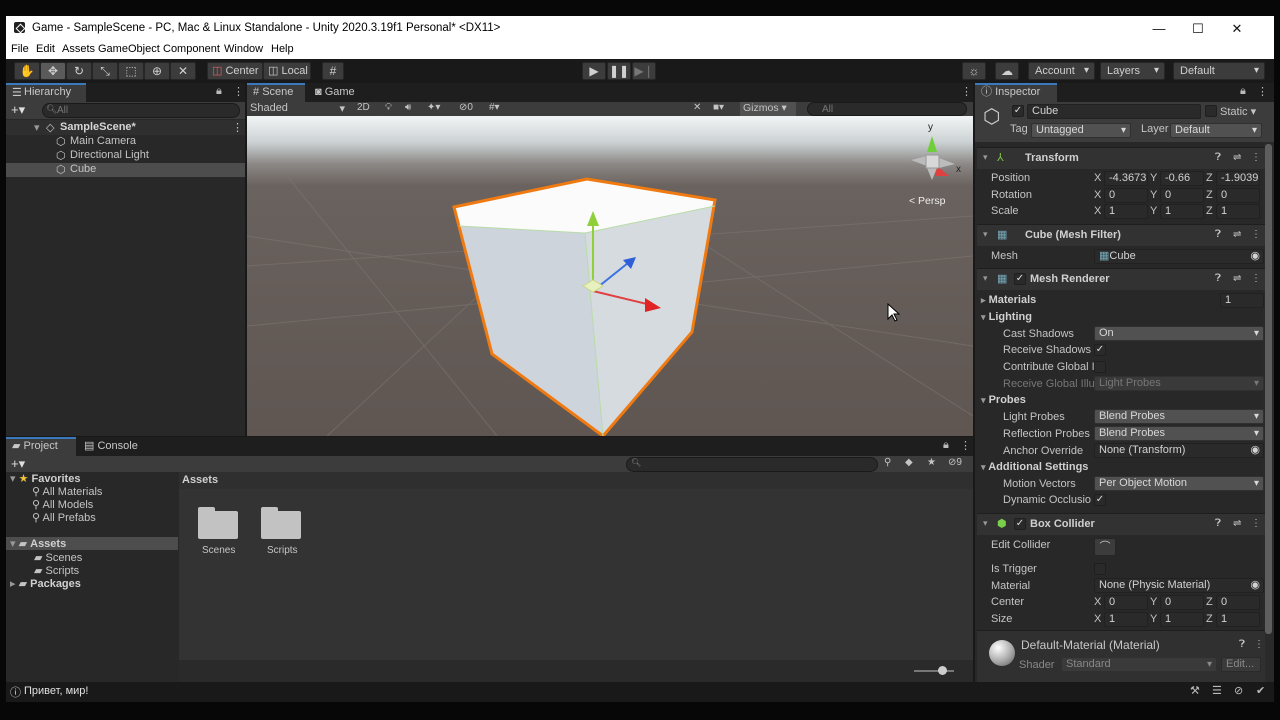 The width and height of the screenshot is (1280, 720). I want to click on position-y-field: -0.66, so click(1182, 178).